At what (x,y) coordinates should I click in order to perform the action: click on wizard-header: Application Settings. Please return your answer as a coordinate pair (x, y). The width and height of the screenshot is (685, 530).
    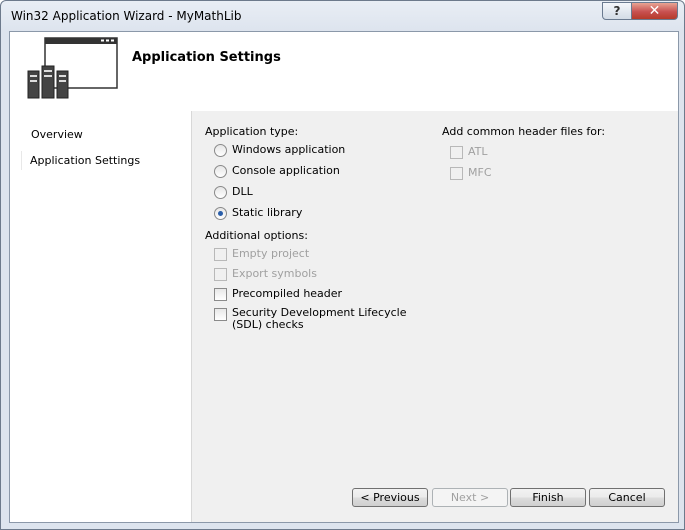
    Looking at the image, I should click on (344, 71).